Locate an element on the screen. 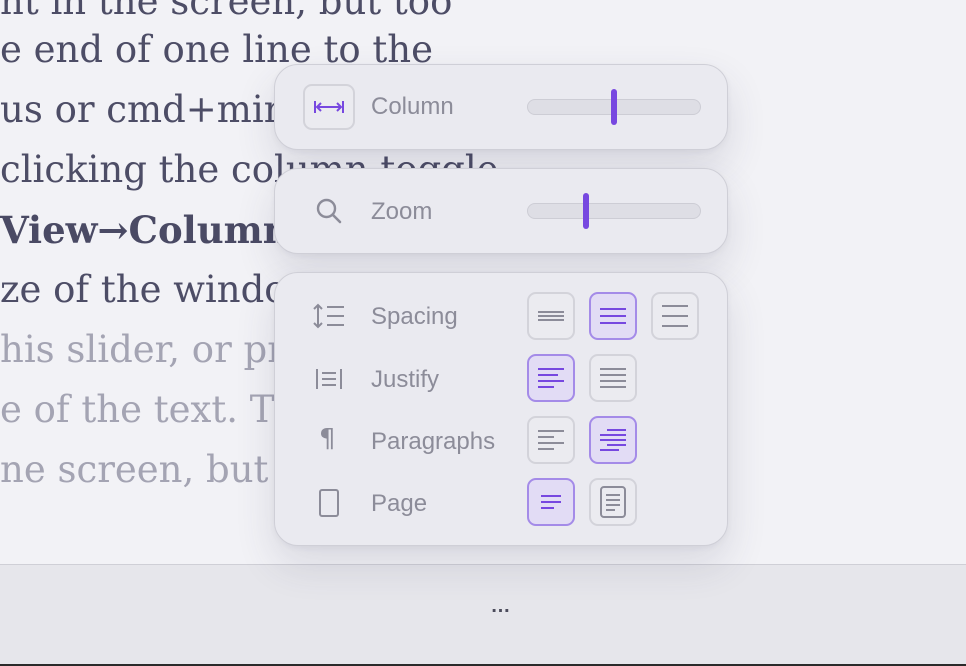 The image size is (966, 666). column-toggle-button is located at coordinates (329, 107).